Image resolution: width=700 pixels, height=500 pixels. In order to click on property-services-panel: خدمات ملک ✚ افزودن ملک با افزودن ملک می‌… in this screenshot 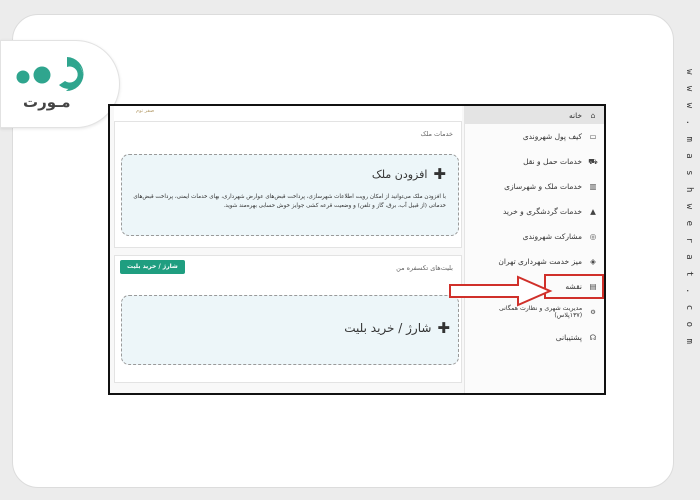, I will do `click(288, 184)`.